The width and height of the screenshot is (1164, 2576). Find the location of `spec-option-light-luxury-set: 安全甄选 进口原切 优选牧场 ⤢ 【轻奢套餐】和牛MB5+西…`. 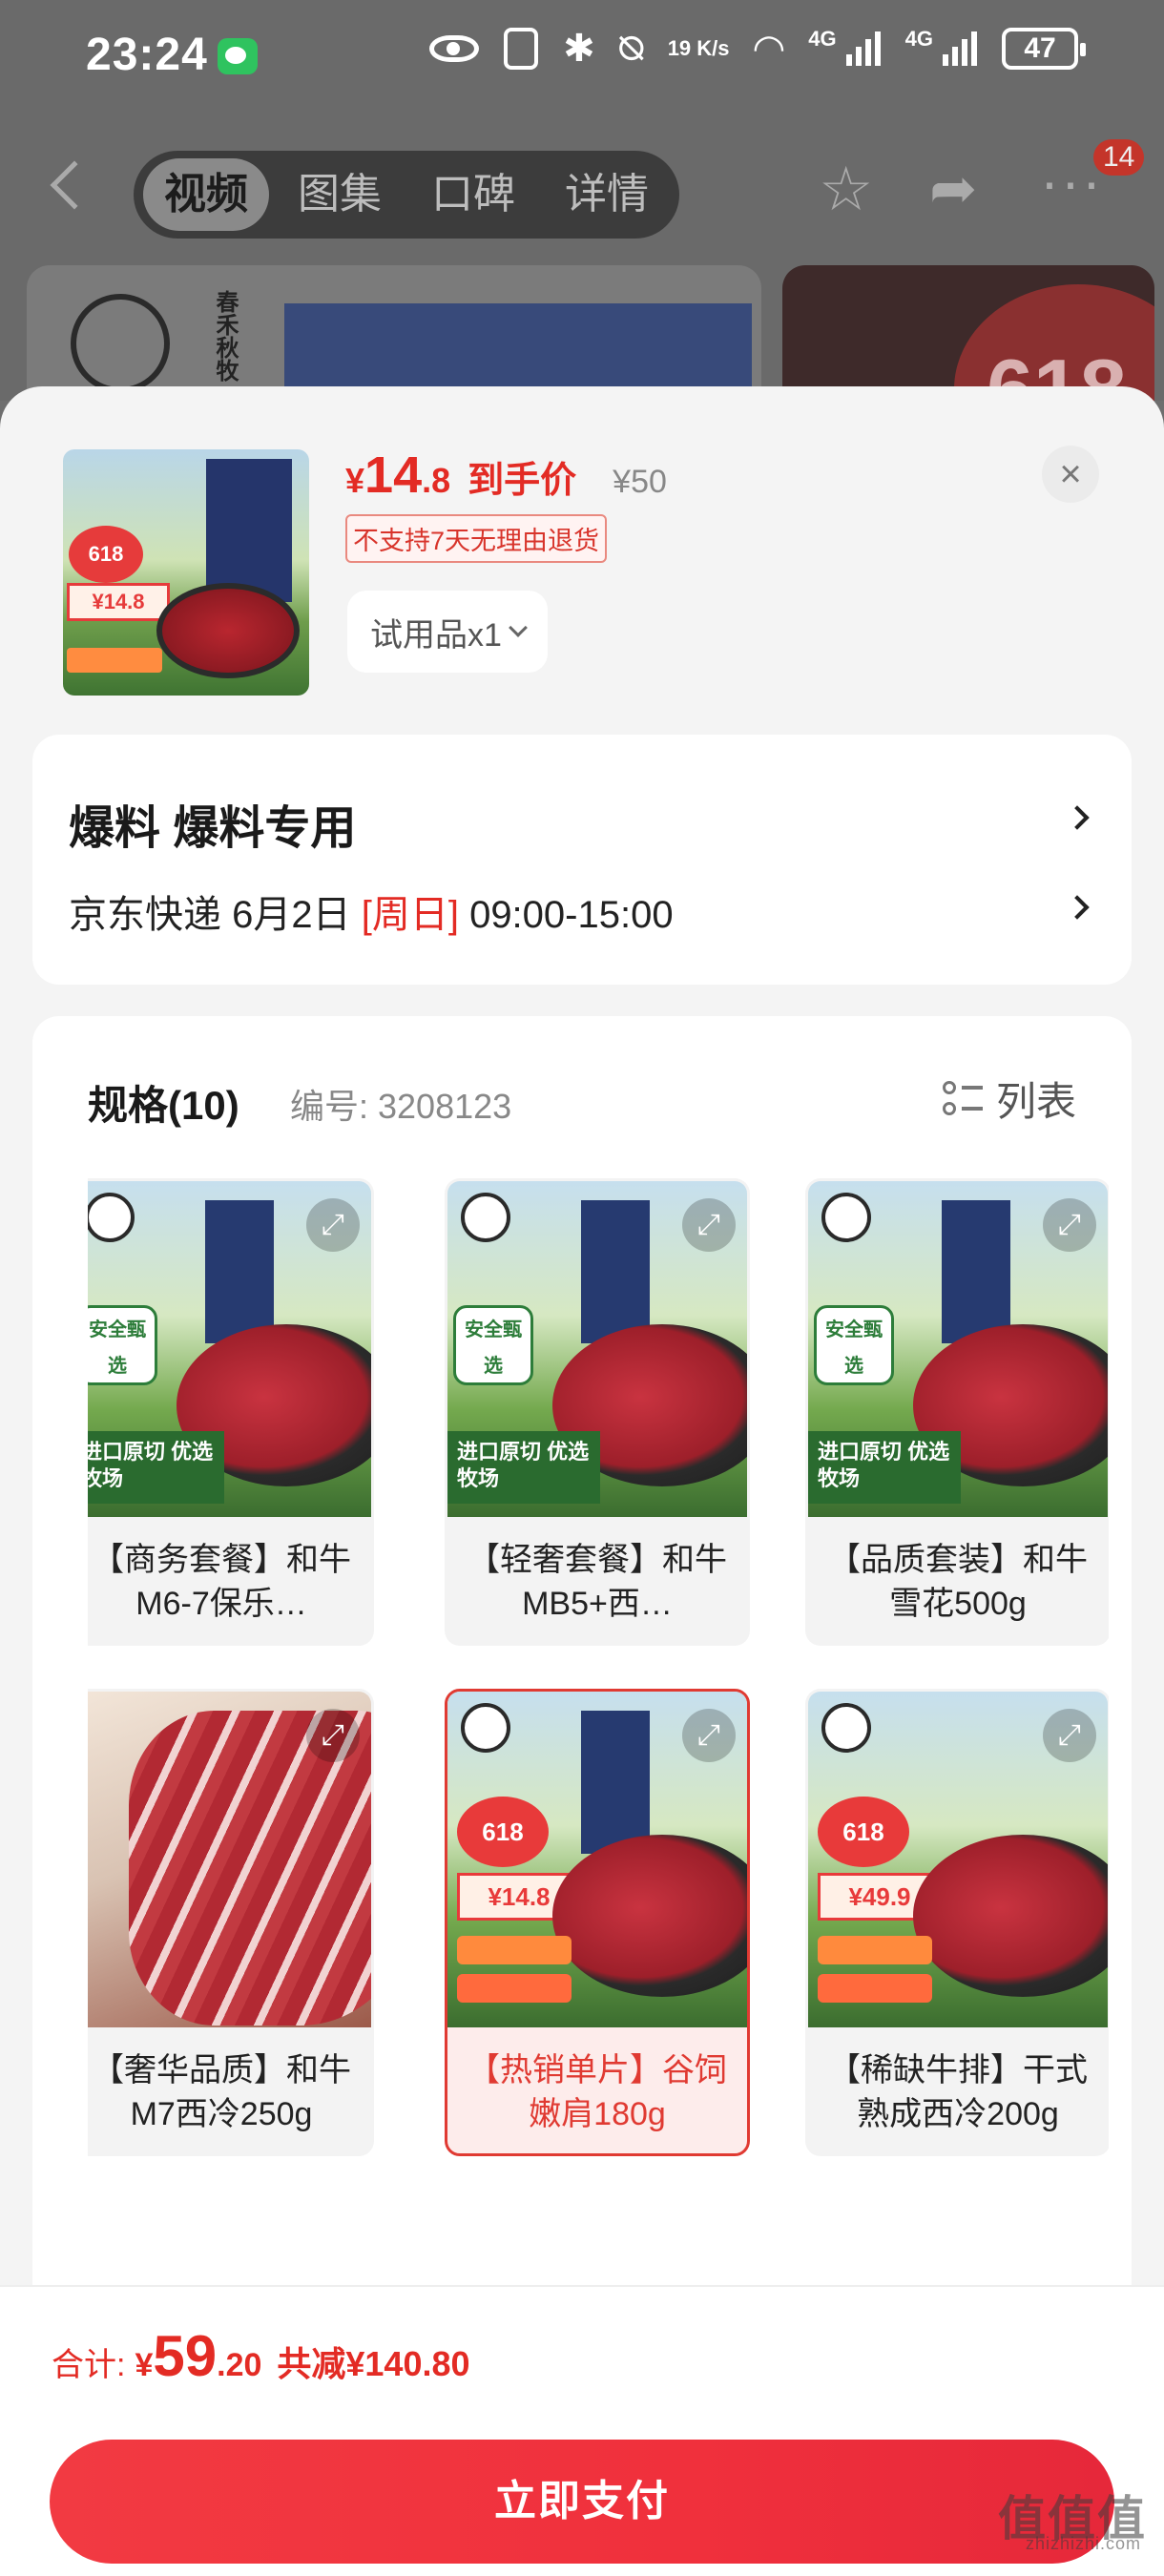

spec-option-light-luxury-set: 安全甄选 进口原切 优选牧场 ⤢ 【轻奢套餐】和牛MB5+西… is located at coordinates (598, 1412).